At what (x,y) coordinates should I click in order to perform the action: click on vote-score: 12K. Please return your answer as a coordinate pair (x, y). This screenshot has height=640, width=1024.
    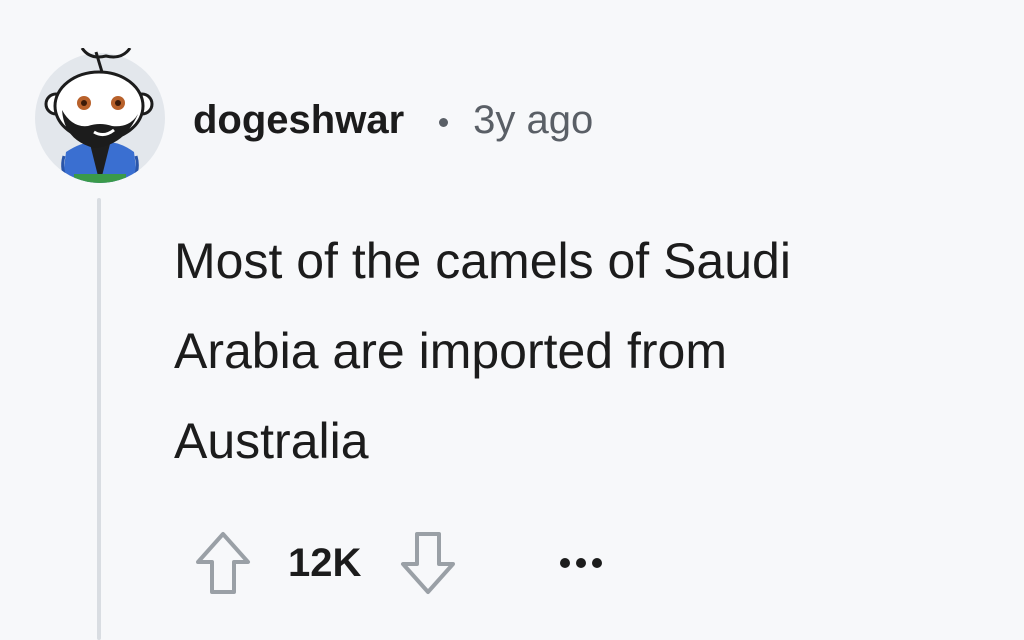
    Looking at the image, I should click on (325, 562).